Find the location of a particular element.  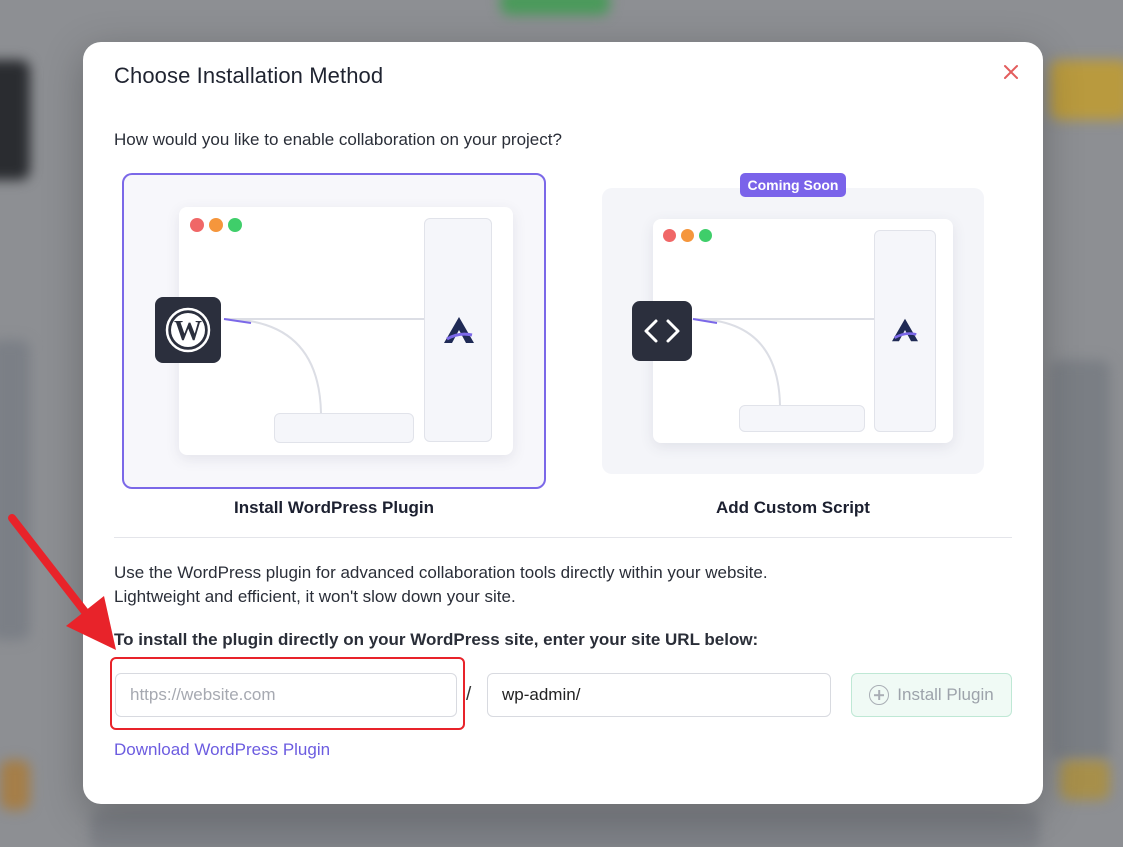

wordpress-icon: W is located at coordinates (188, 330).